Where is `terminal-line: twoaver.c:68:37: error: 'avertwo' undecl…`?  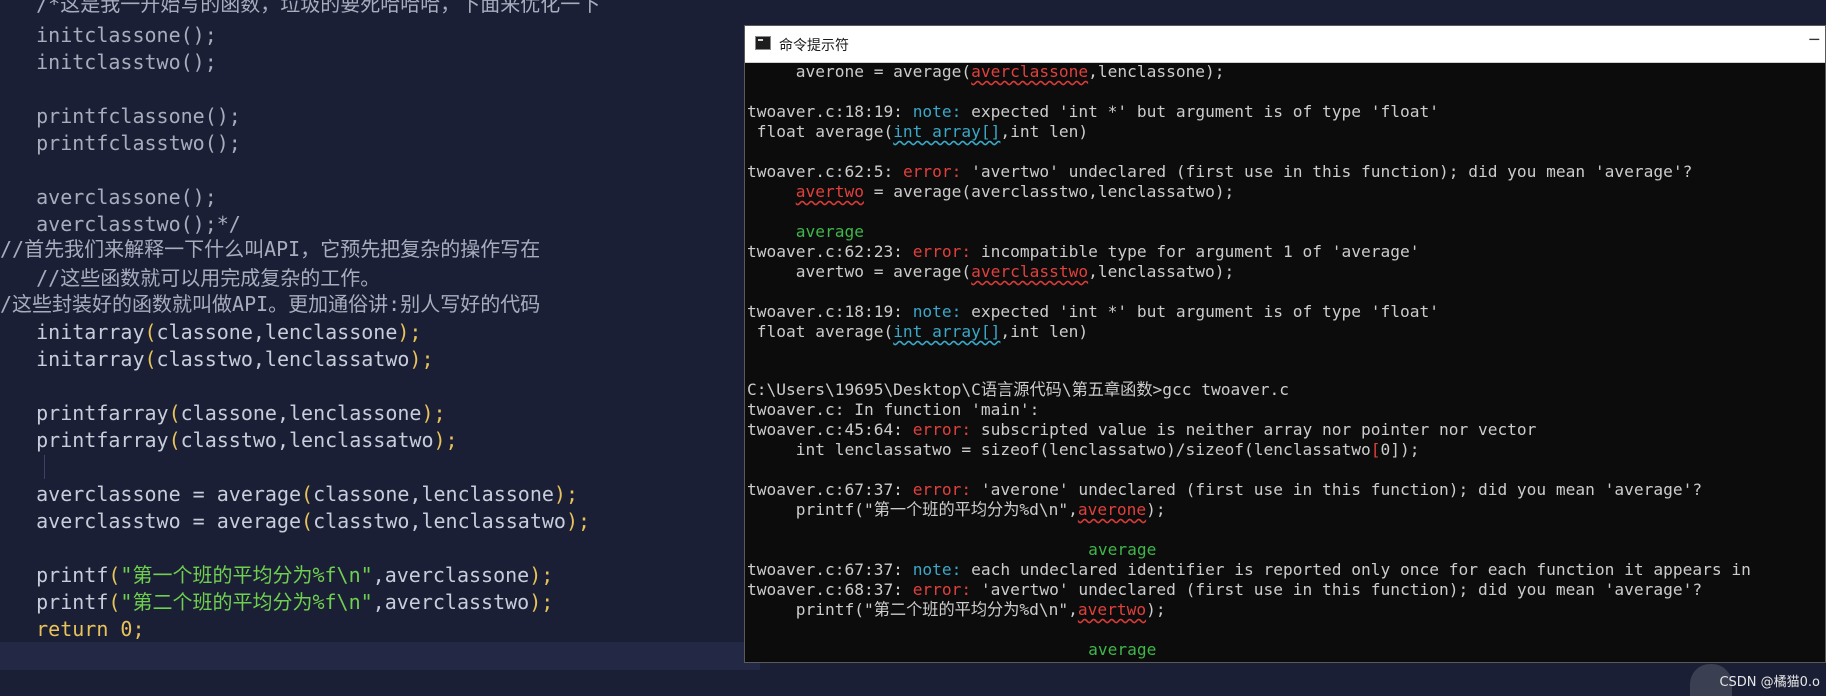 terminal-line: twoaver.c:68:37: error: 'avertwo' undecl… is located at coordinates (1224, 590).